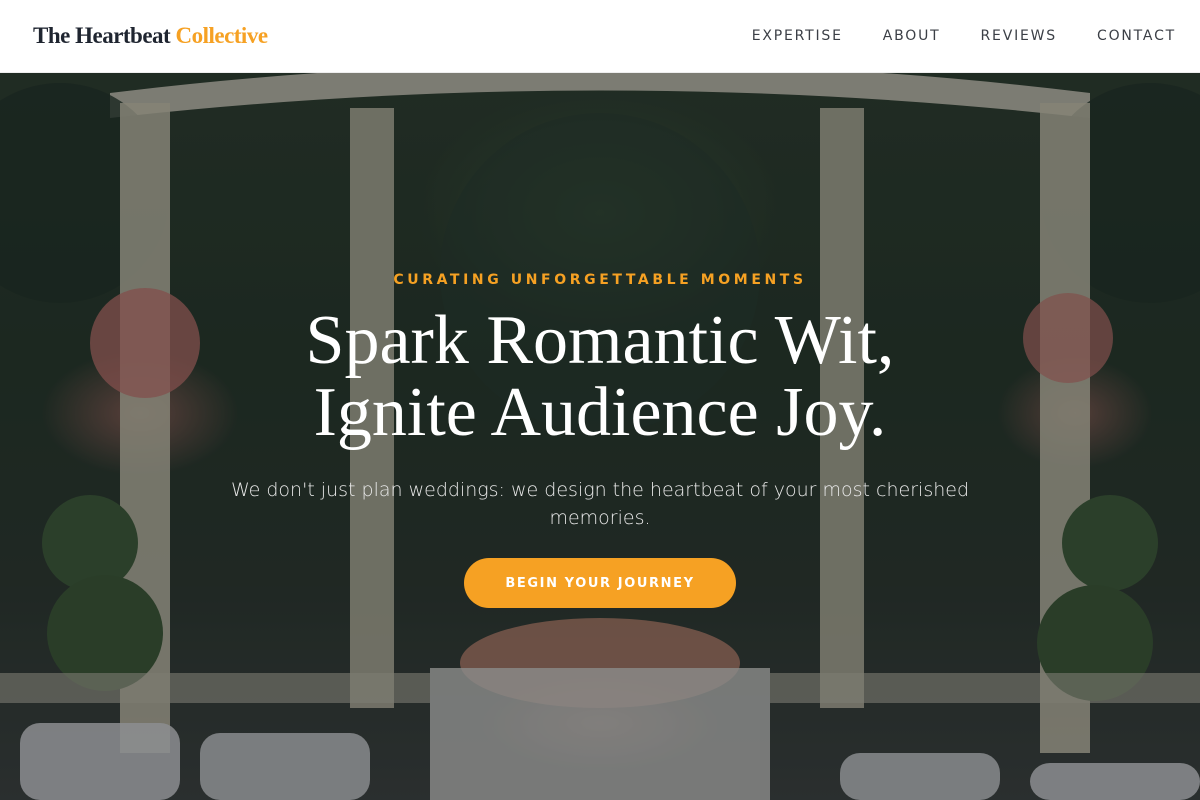 Image resolution: width=1200 pixels, height=800 pixels. I want to click on logo-main-text: The Heartbeat, so click(102, 35).